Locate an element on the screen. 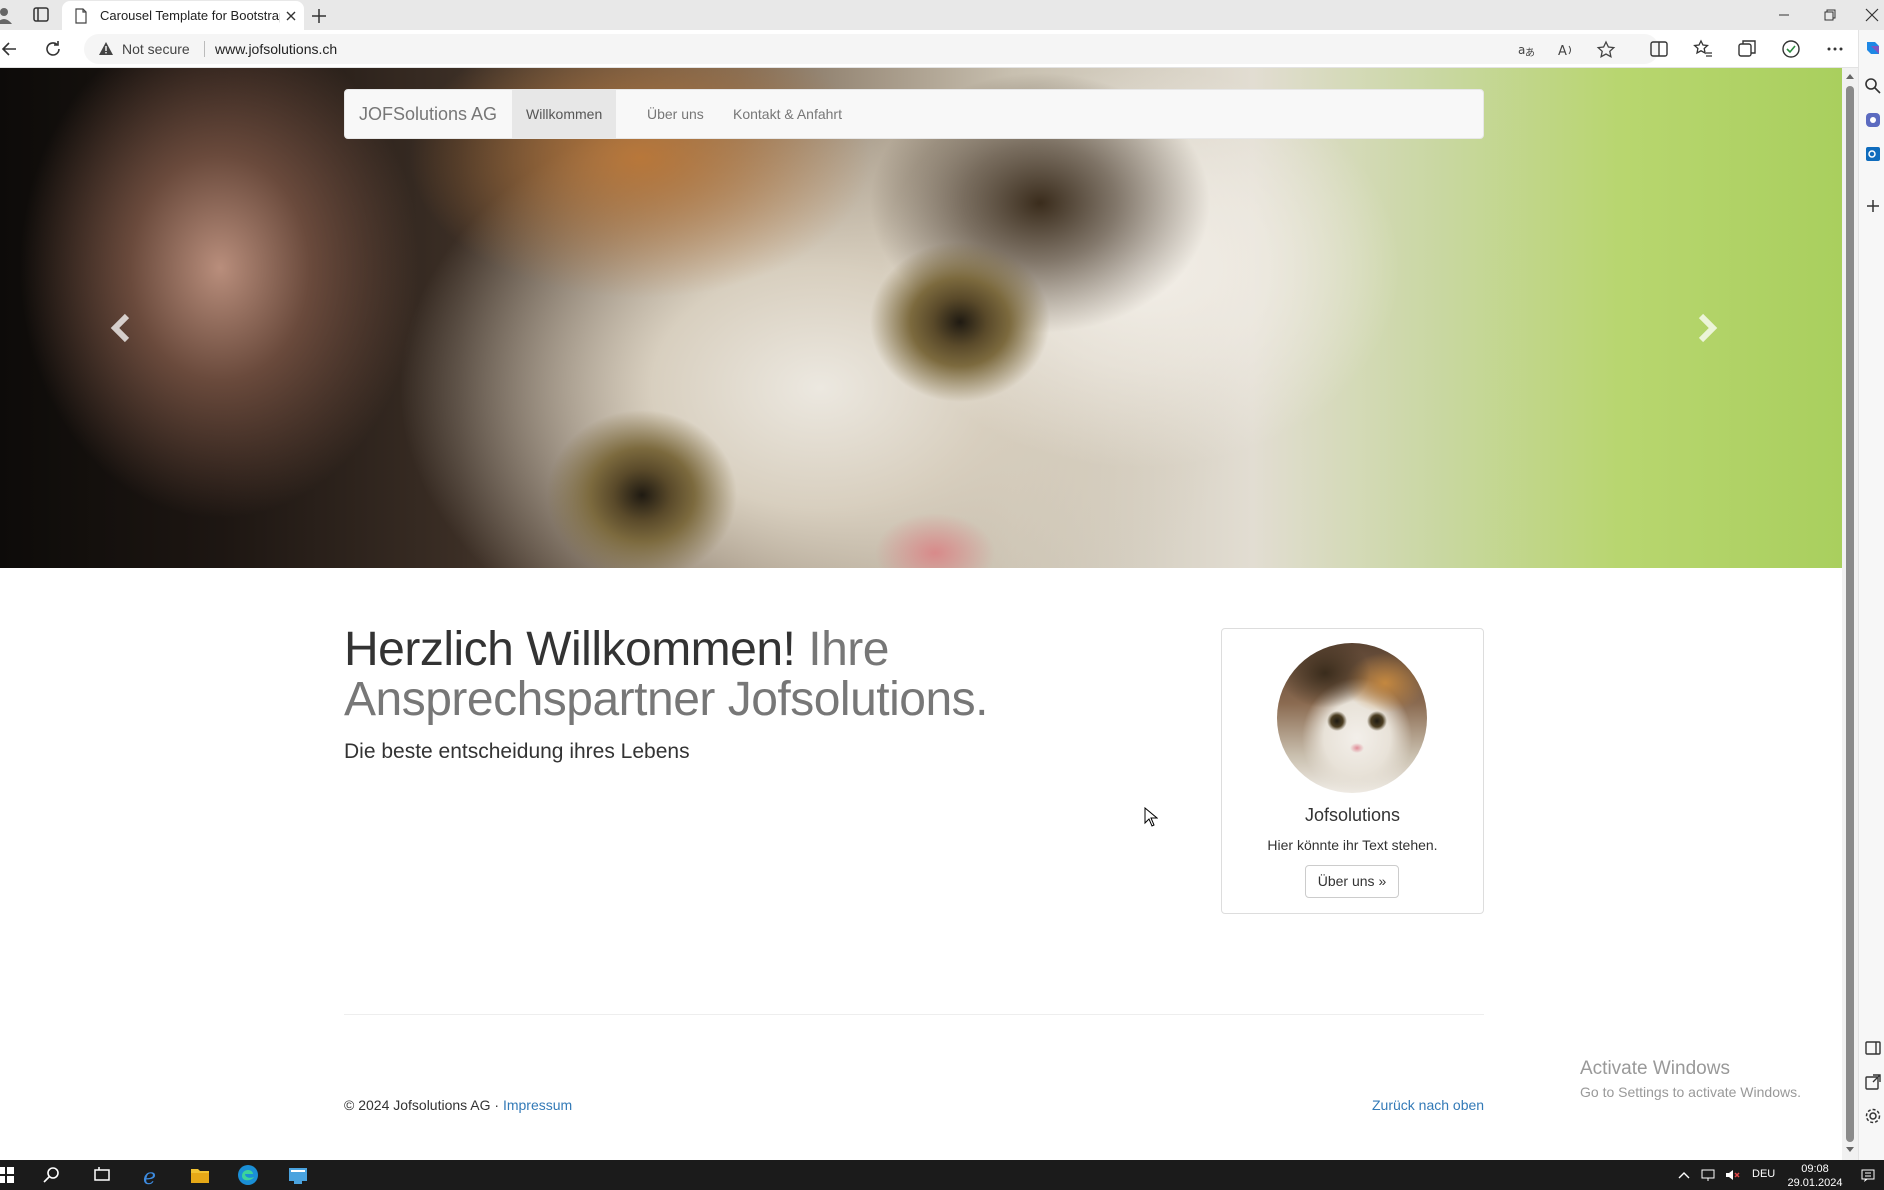 The height and width of the screenshot is (1190, 1884). browser-essentials-icon is located at coordinates (1791, 49).